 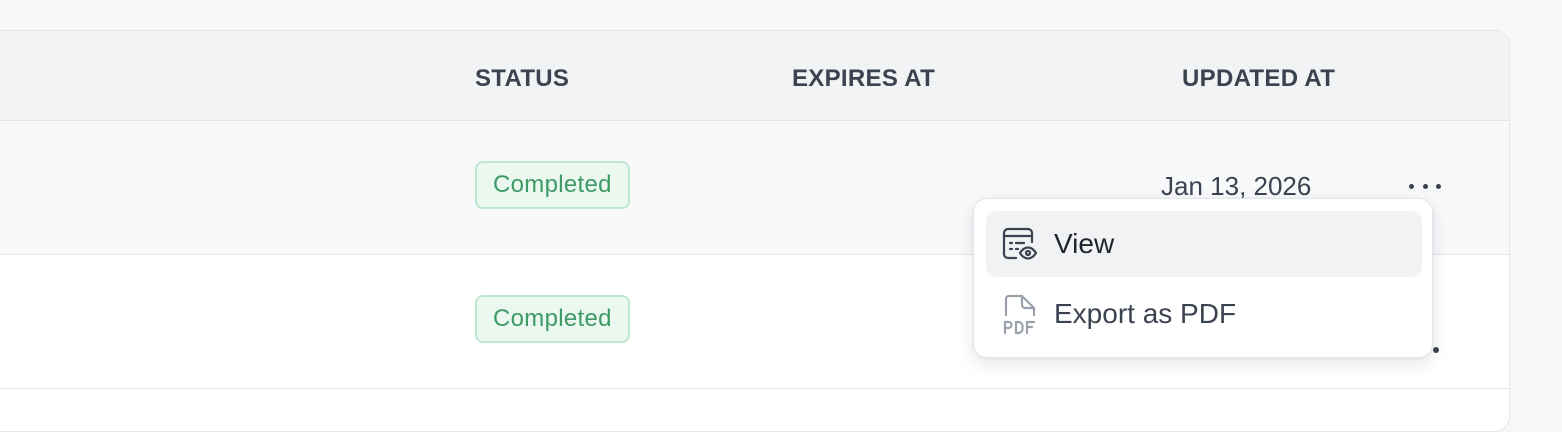 I want to click on menu-item-export-pdf: Export as PDF, so click(x=1204, y=314).